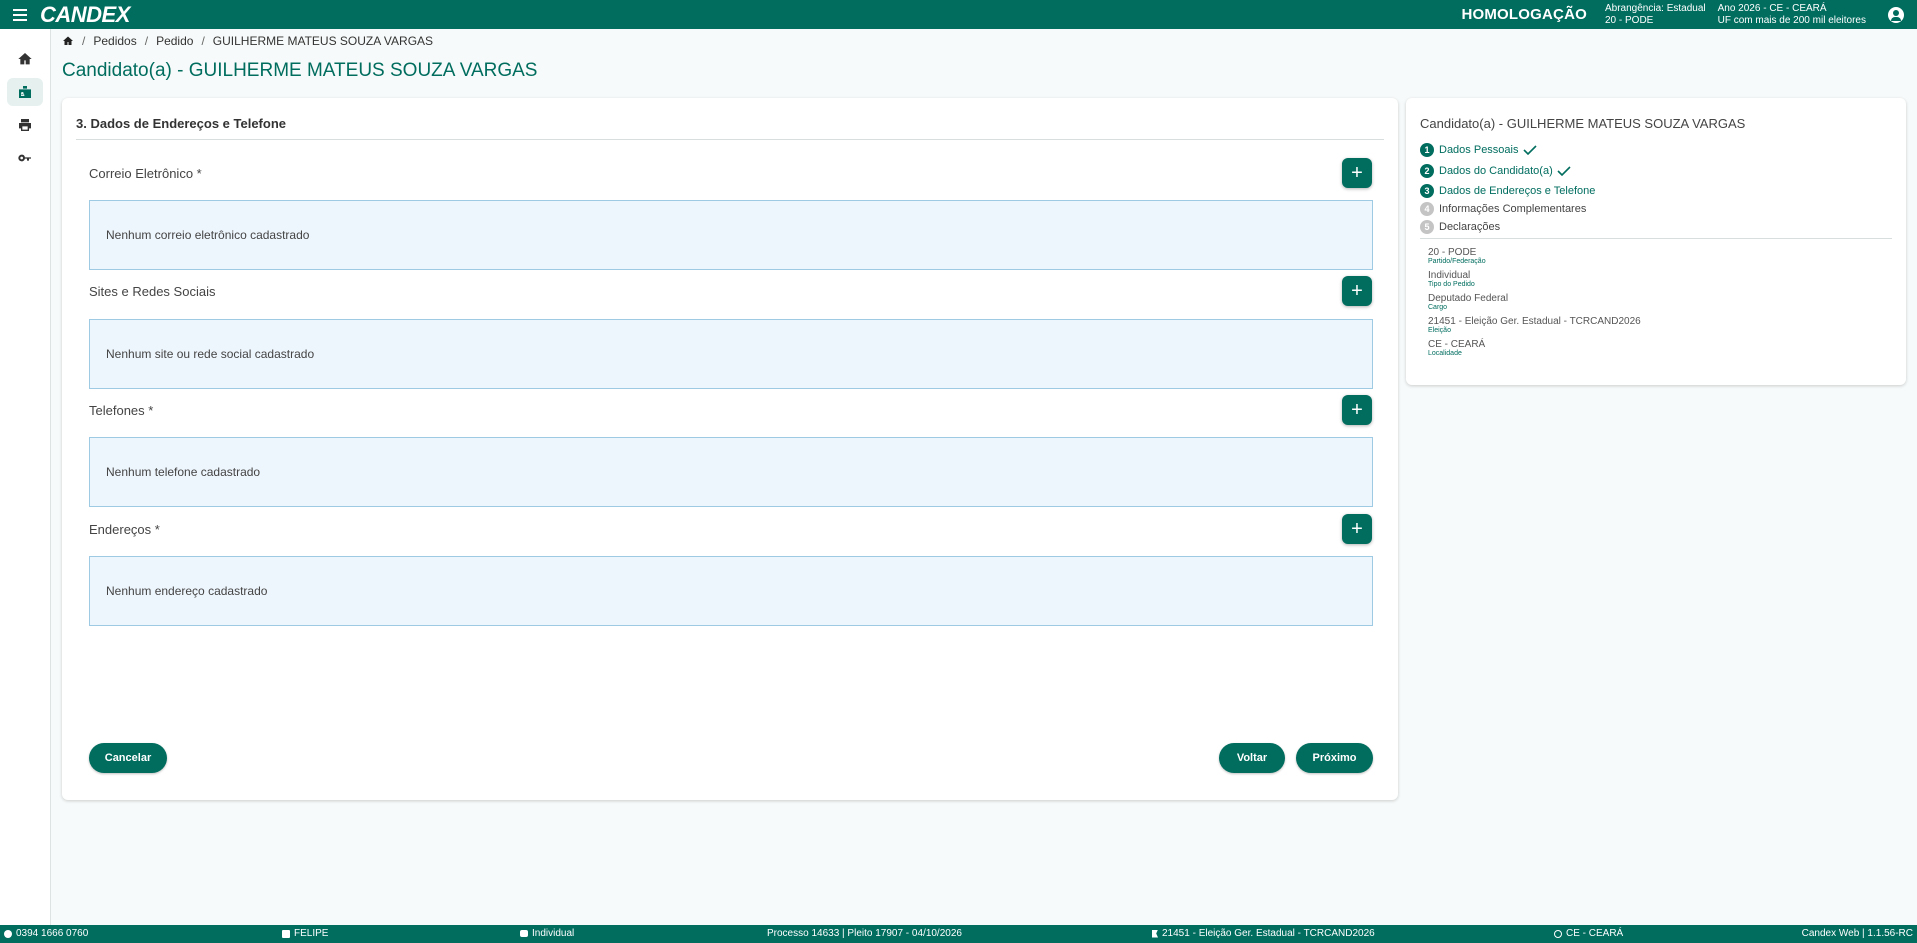 The image size is (1917, 943). I want to click on footer-phone-text: 0394 1666 0760, so click(52, 933).